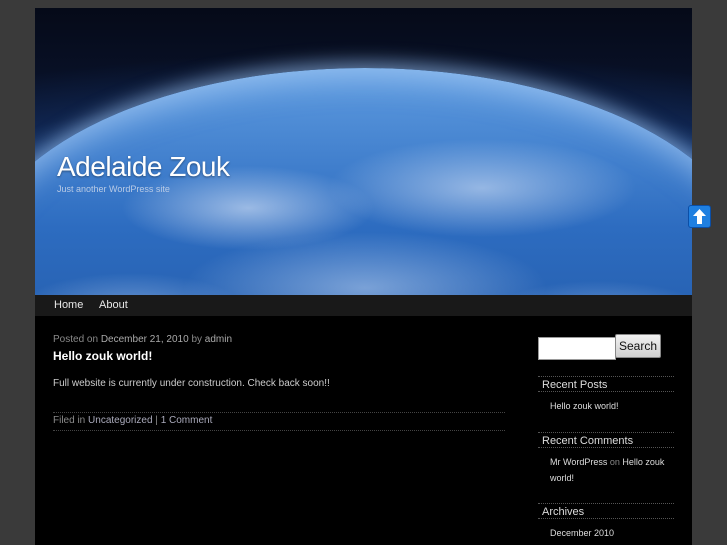 The width and height of the screenshot is (727, 545). Describe the element at coordinates (187, 420) in the screenshot. I see `comments-link: 1 Comment` at that location.